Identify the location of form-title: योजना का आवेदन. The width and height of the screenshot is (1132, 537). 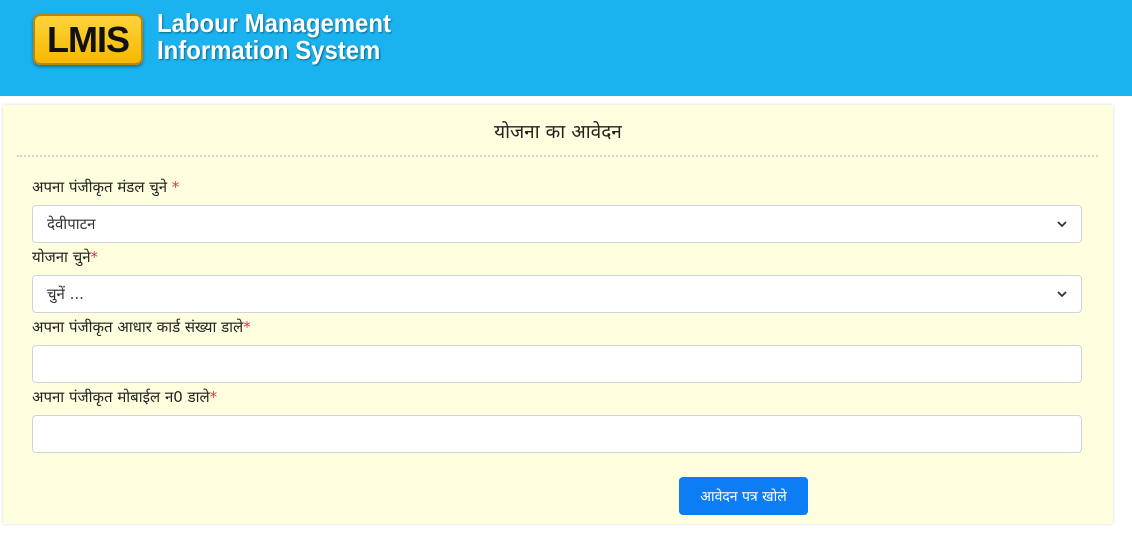
(558, 132).